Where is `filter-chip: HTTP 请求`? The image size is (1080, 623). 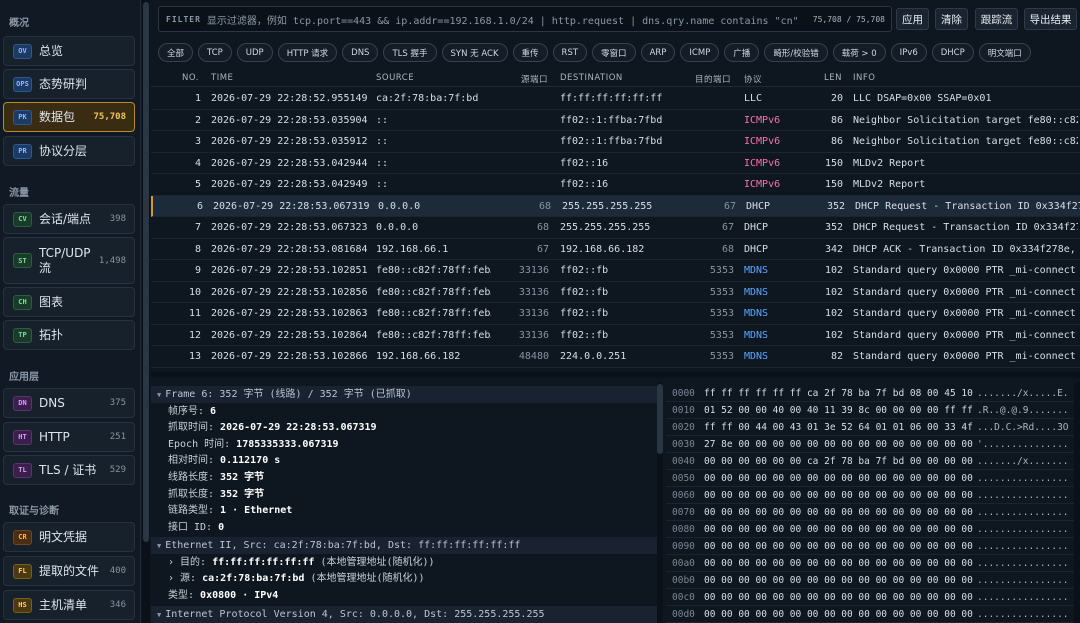
filter-chip: HTTP 请求 is located at coordinates (307, 52).